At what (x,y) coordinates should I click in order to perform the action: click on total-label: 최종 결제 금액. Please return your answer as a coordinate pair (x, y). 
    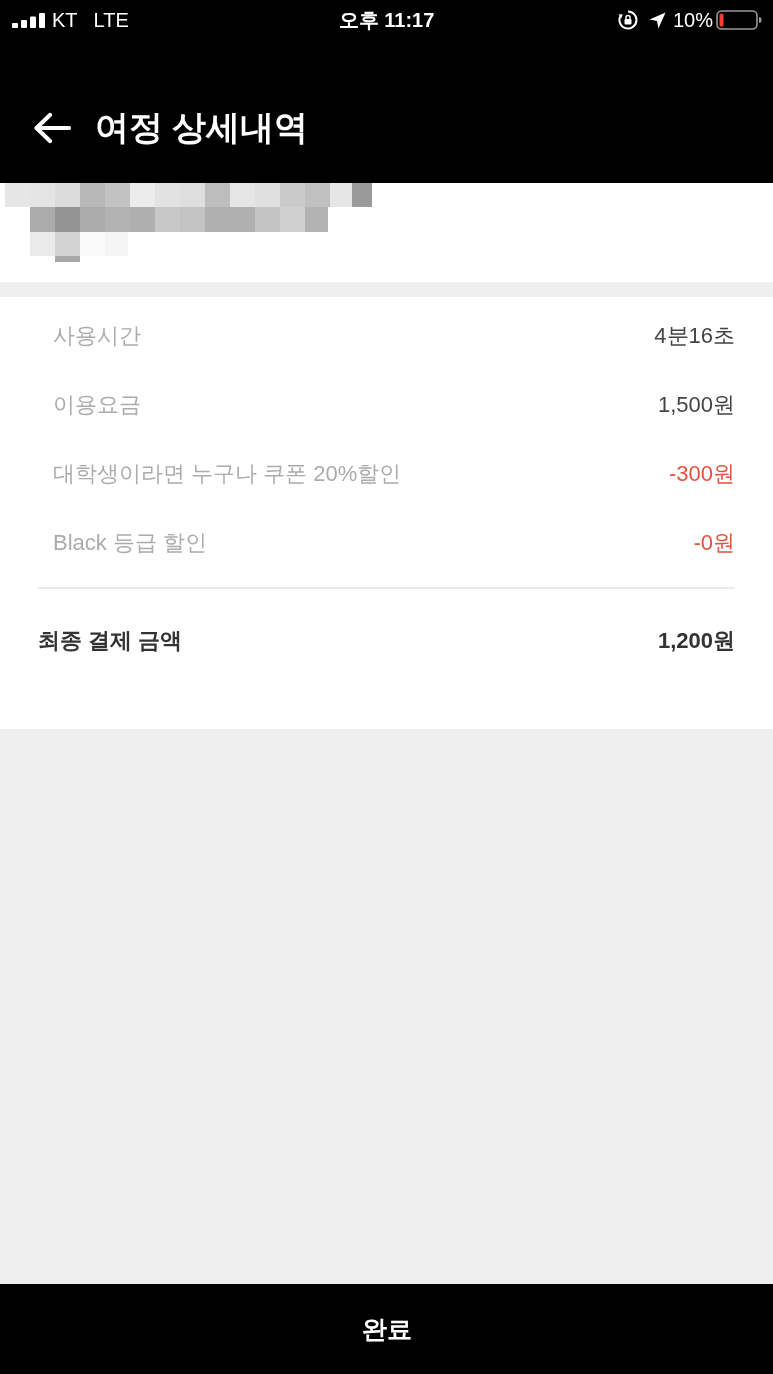
    Looking at the image, I should click on (110, 641).